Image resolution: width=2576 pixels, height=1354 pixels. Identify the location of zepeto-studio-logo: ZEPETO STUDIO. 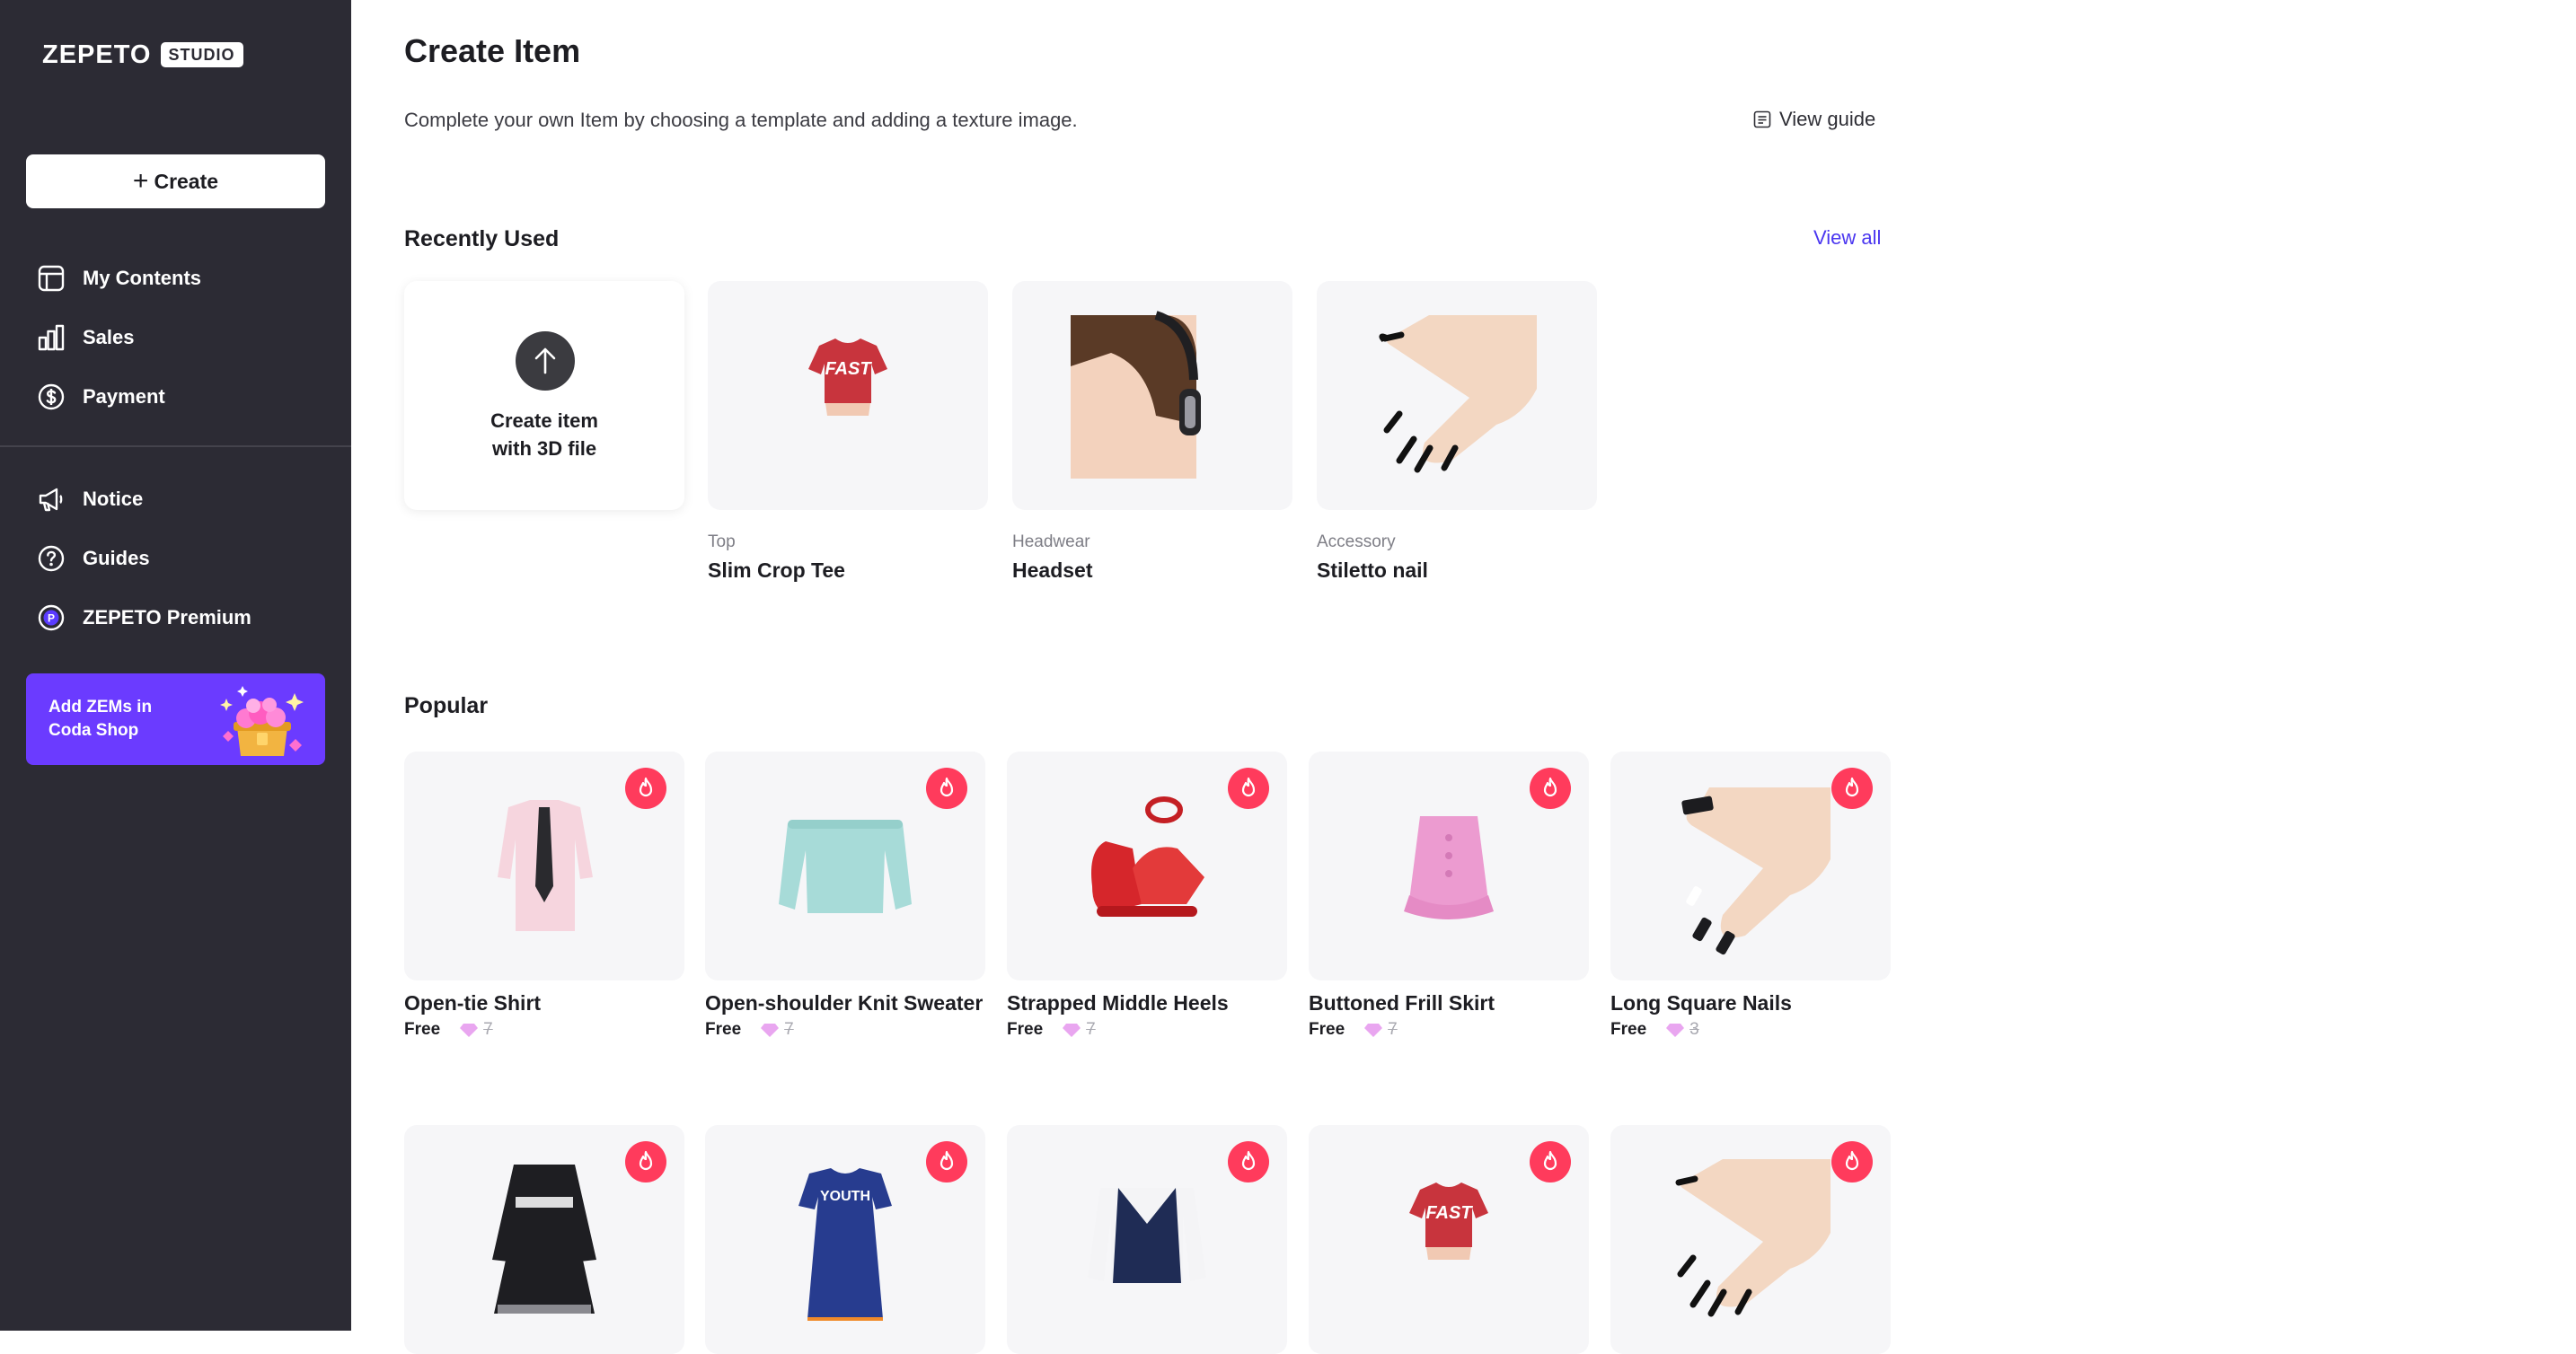
(142, 55).